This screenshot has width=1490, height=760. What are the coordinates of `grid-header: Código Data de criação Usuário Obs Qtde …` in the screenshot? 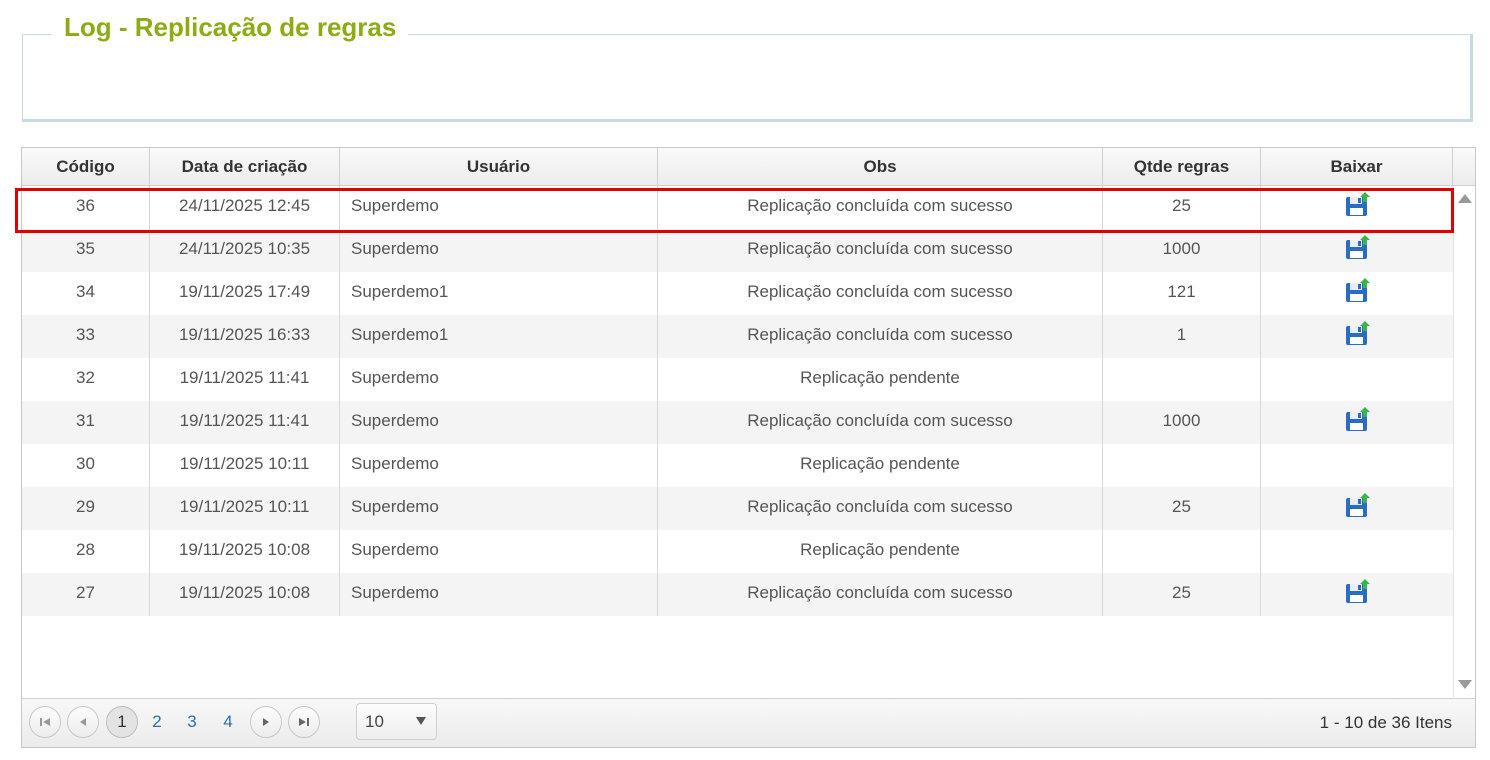 It's located at (748, 167).